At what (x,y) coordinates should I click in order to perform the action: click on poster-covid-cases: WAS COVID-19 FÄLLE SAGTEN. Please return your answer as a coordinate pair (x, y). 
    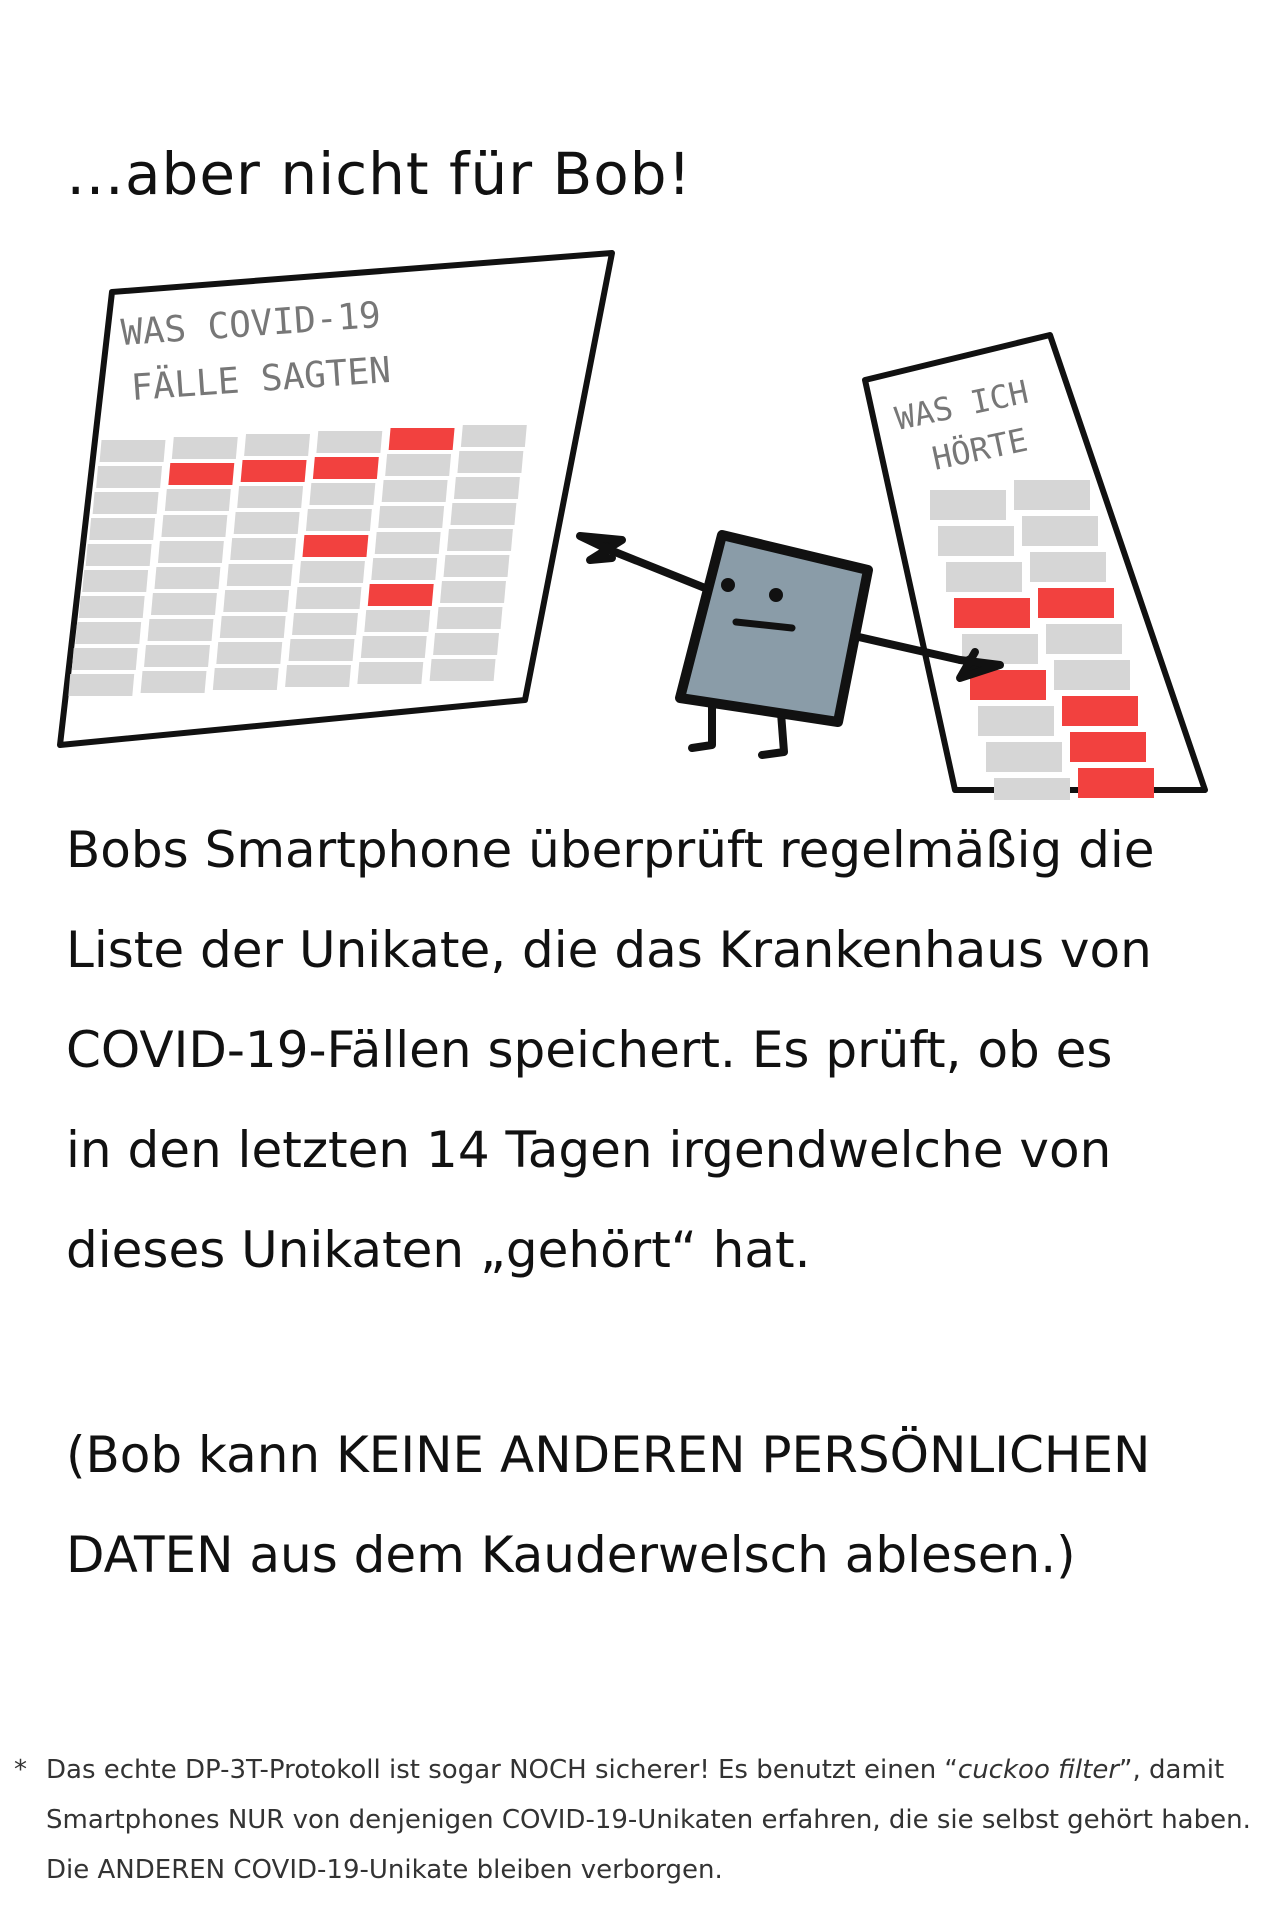
    Looking at the image, I should click on (336, 499).